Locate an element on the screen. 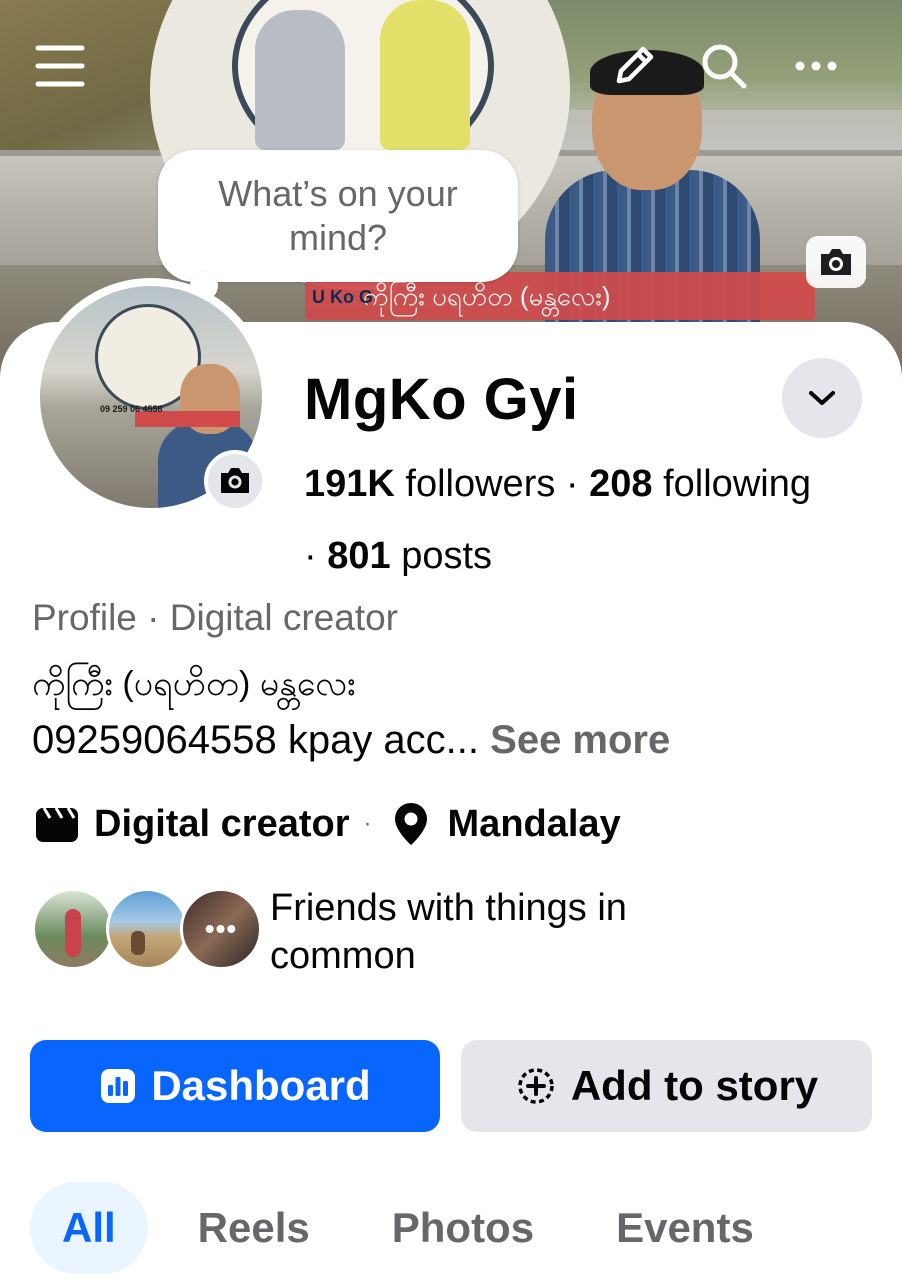 The height and width of the screenshot is (1280, 902). cover-camera-button is located at coordinates (836, 262).